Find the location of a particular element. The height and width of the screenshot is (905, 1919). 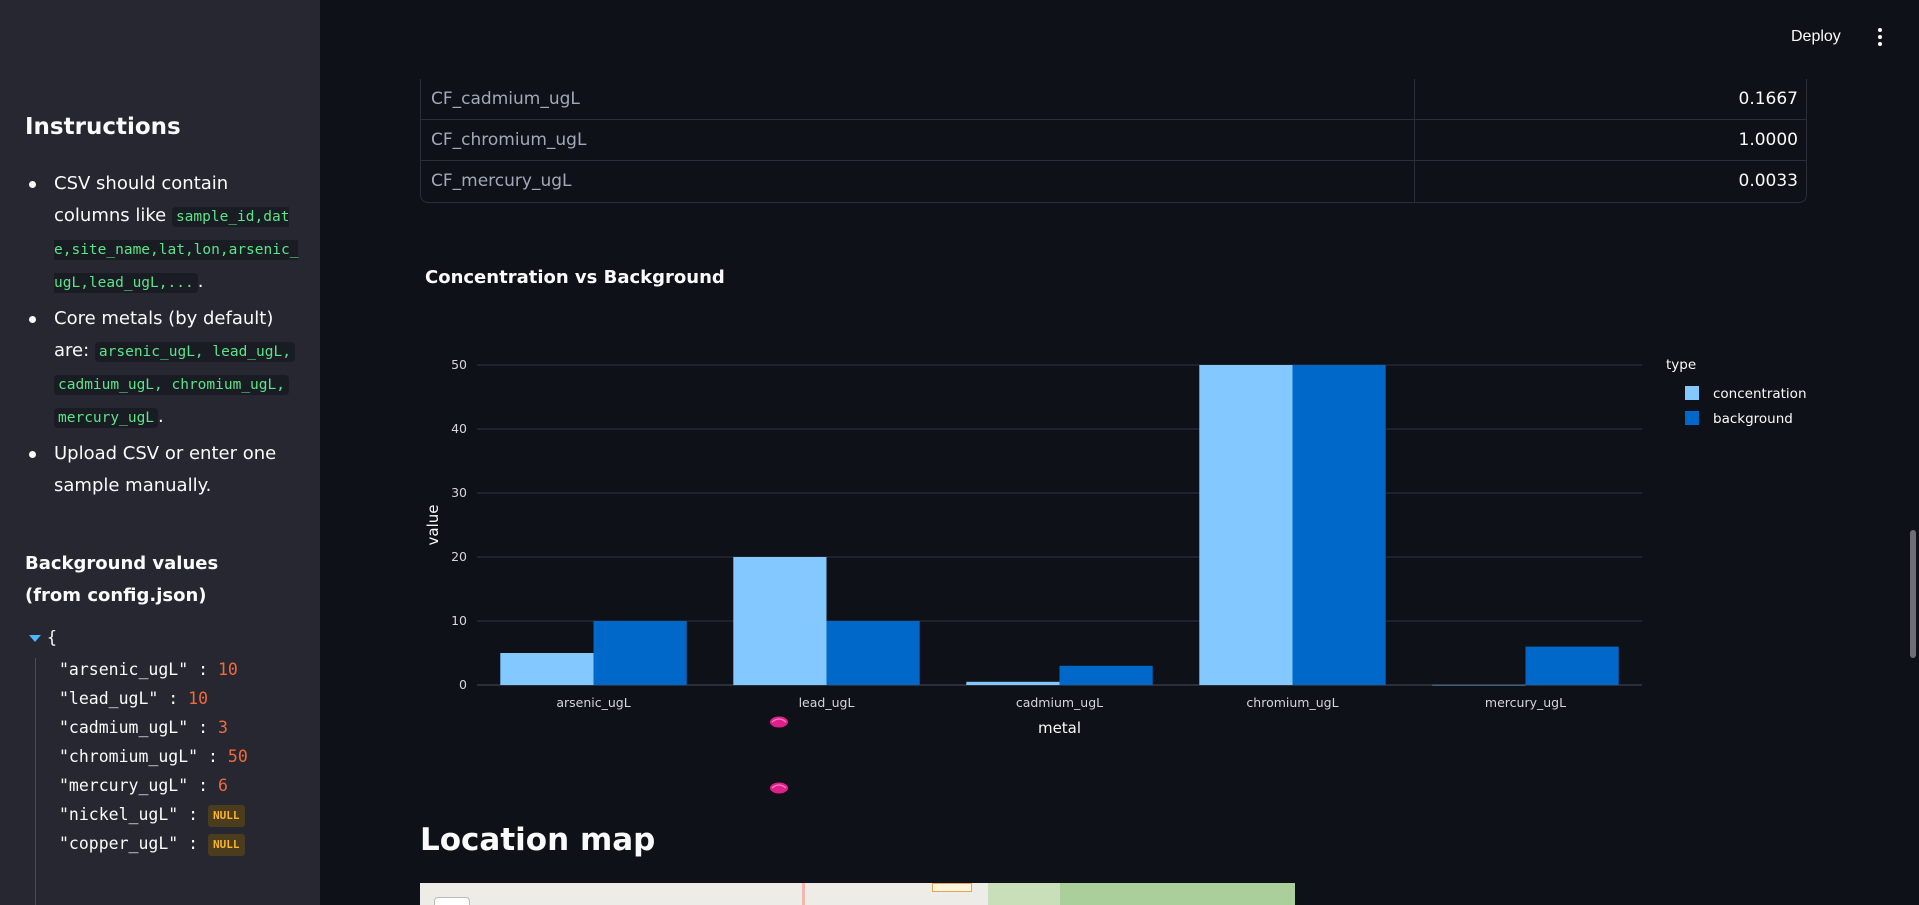

json-entry: "copper_ugL" : NULL is located at coordinates (152, 844).